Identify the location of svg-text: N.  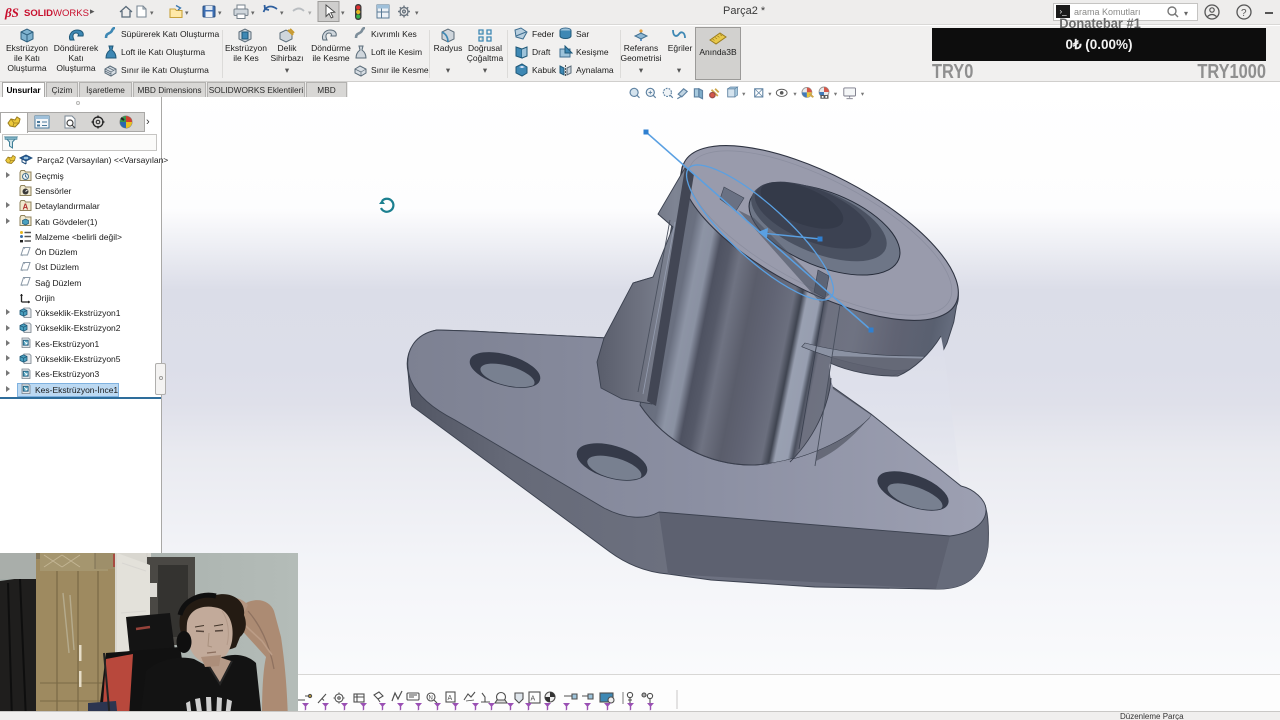
(431, 699).